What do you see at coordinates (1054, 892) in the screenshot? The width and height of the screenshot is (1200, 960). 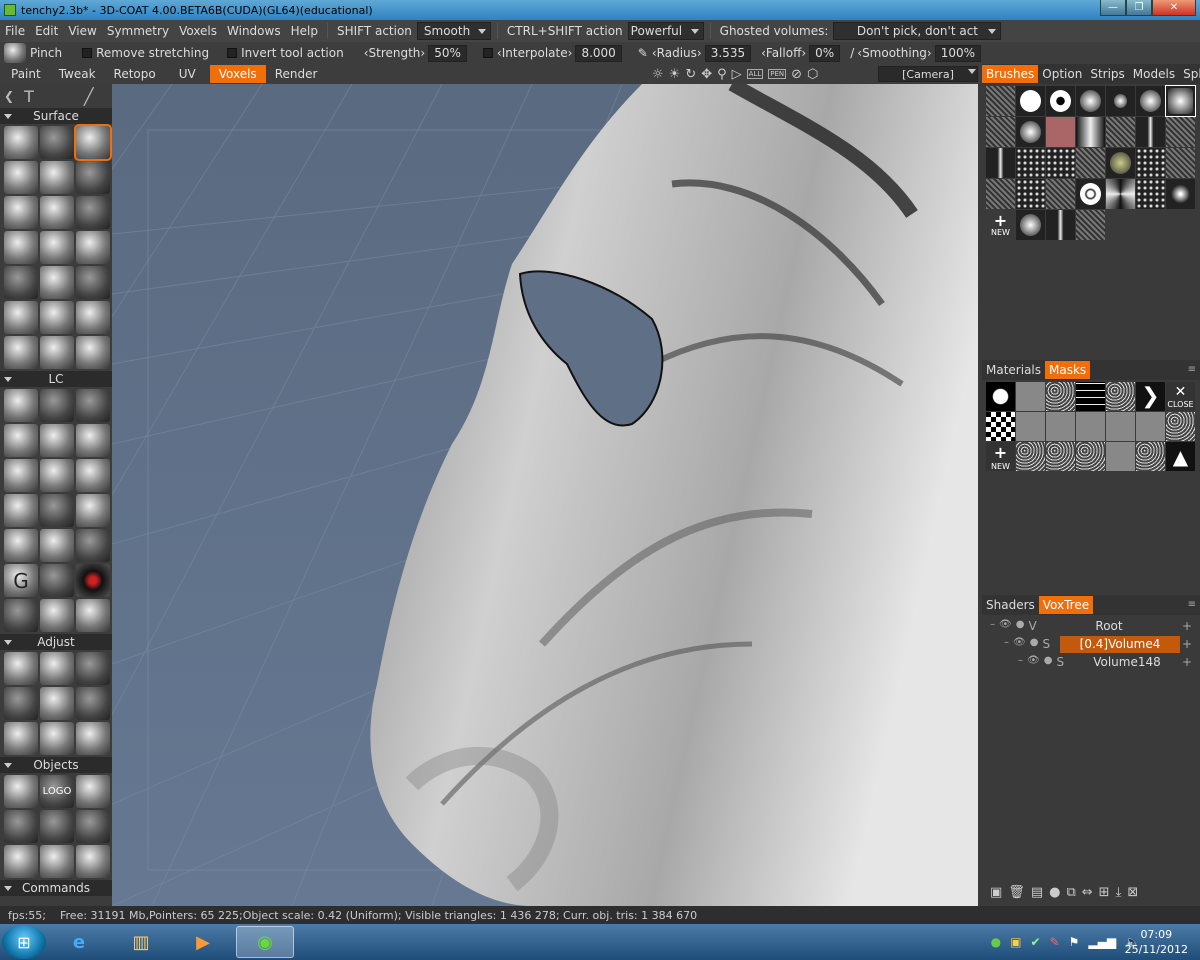 I see `sphere-icon: ●` at bounding box center [1054, 892].